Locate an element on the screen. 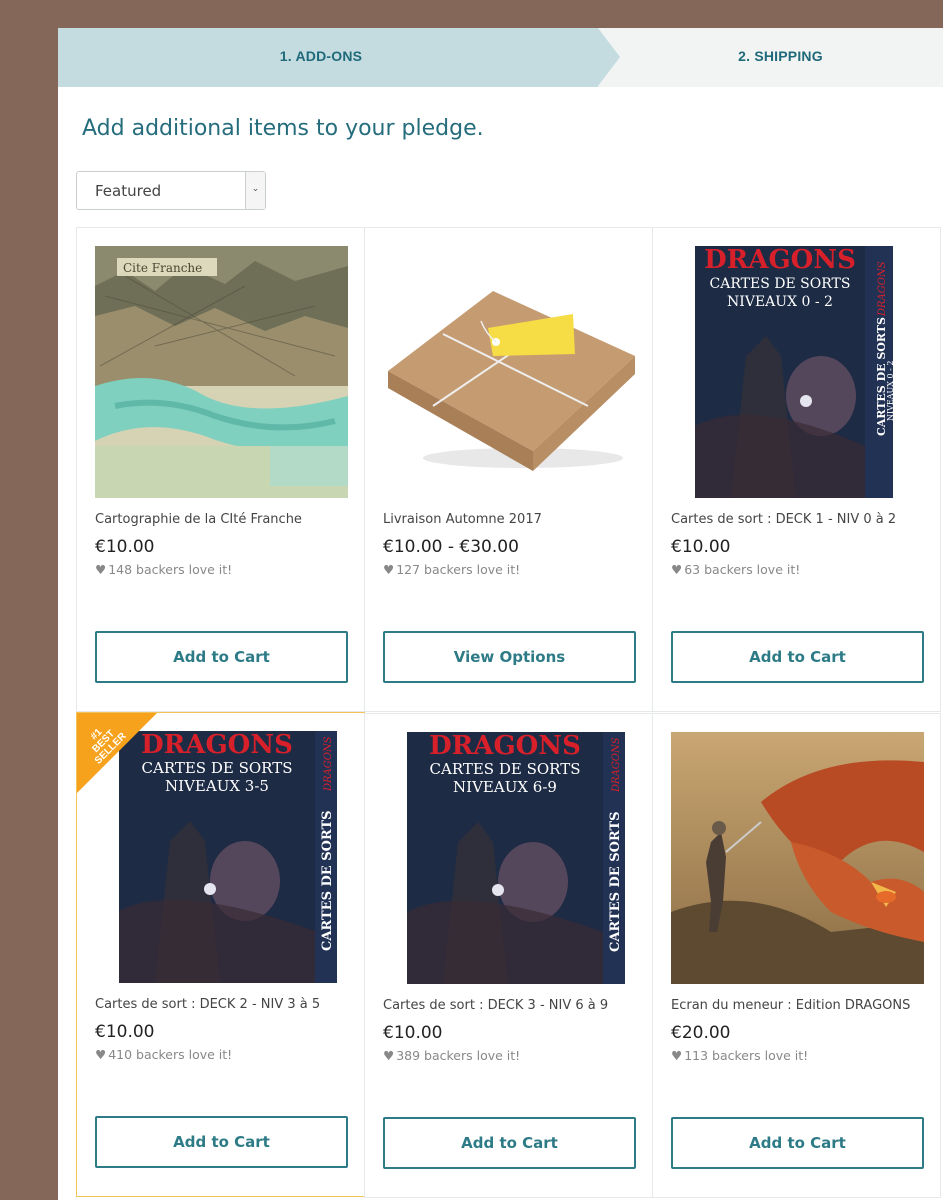 The image size is (943, 1200). checkout-steps: 1. ADD-ONS 2. SHIPPING is located at coordinates (500, 57).